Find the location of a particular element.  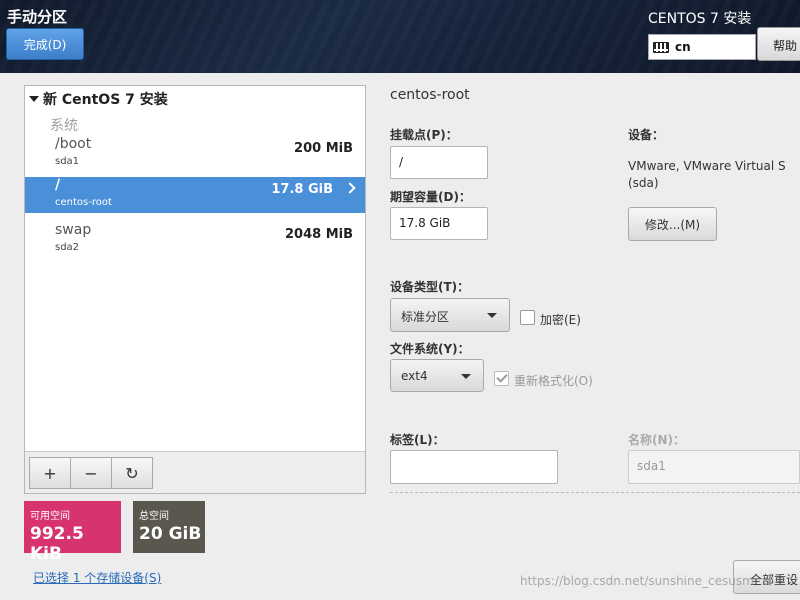

system-section-label: 系统 is located at coordinates (64, 126).